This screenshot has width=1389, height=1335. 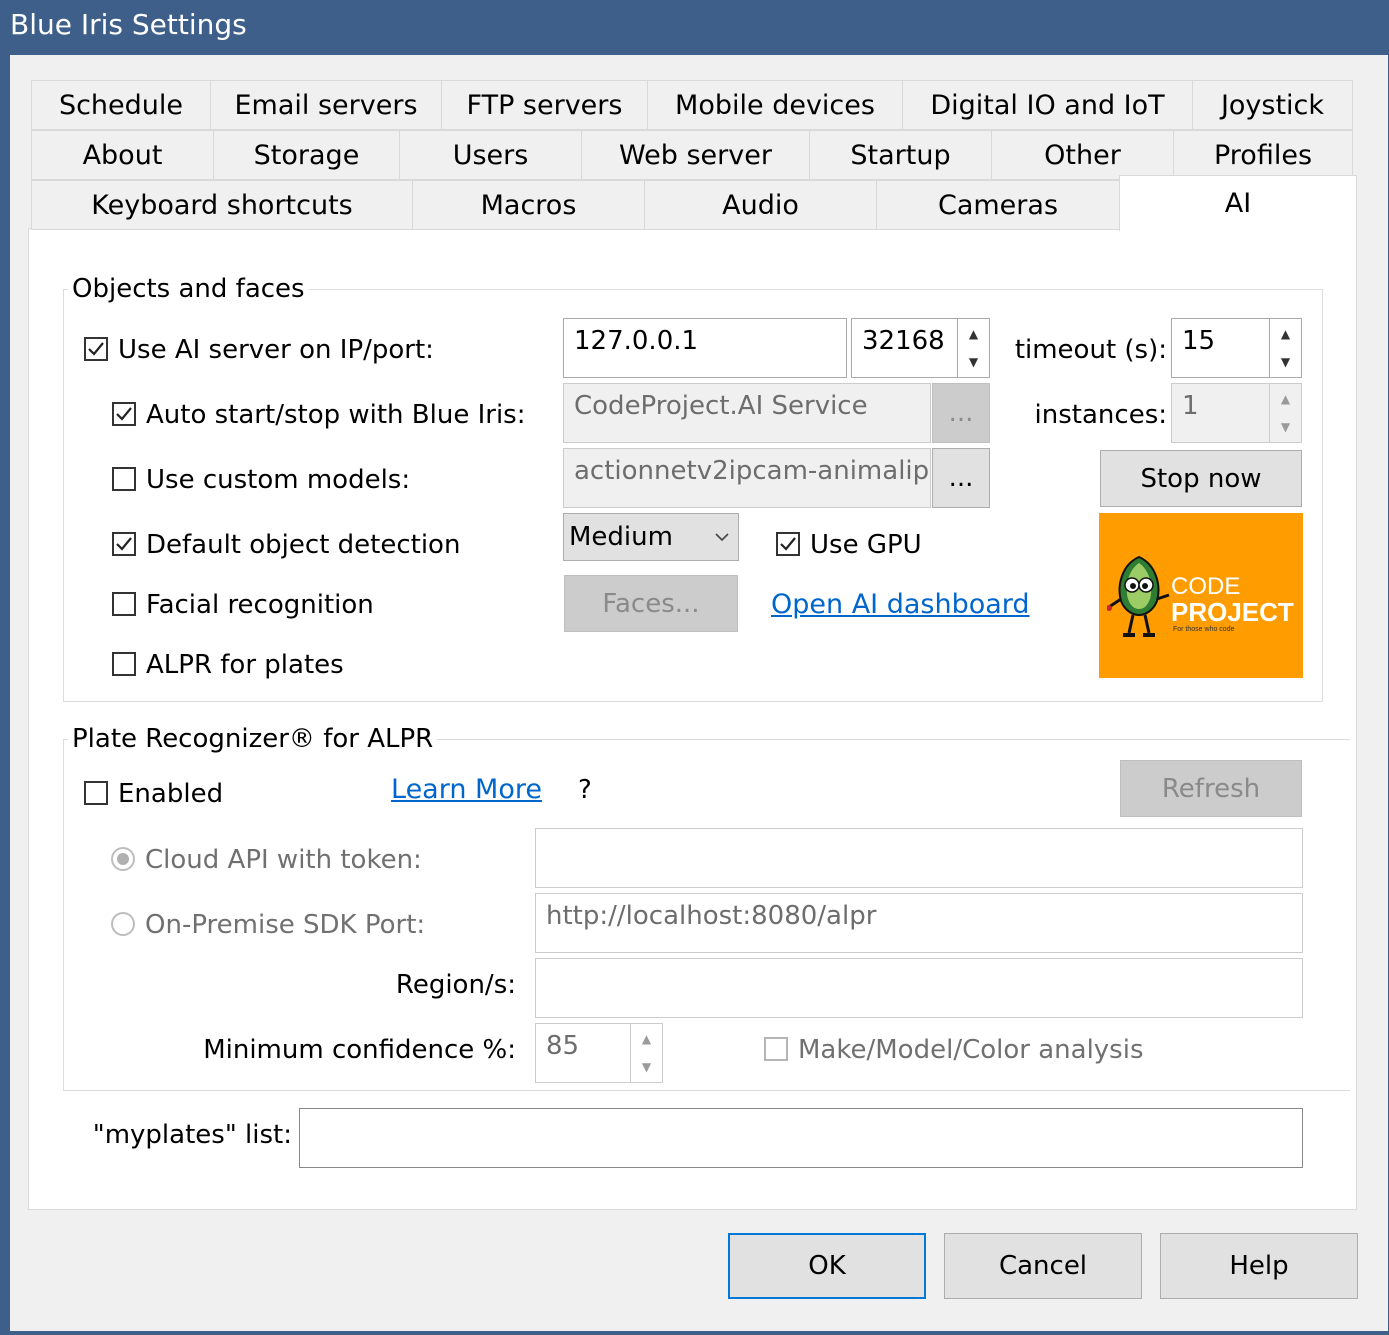 What do you see at coordinates (171, 794) in the screenshot?
I see `plate-enabled-label: Enabled` at bounding box center [171, 794].